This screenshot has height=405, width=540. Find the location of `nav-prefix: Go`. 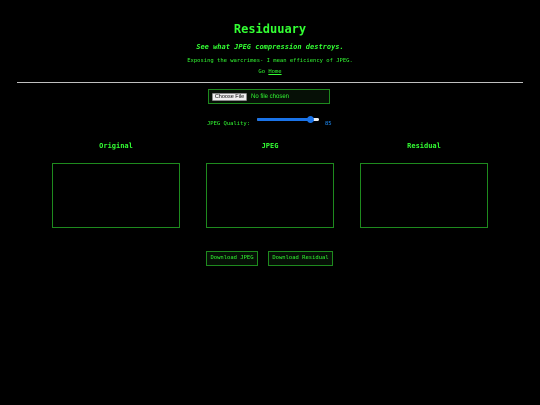

nav-prefix: Go is located at coordinates (263, 72).